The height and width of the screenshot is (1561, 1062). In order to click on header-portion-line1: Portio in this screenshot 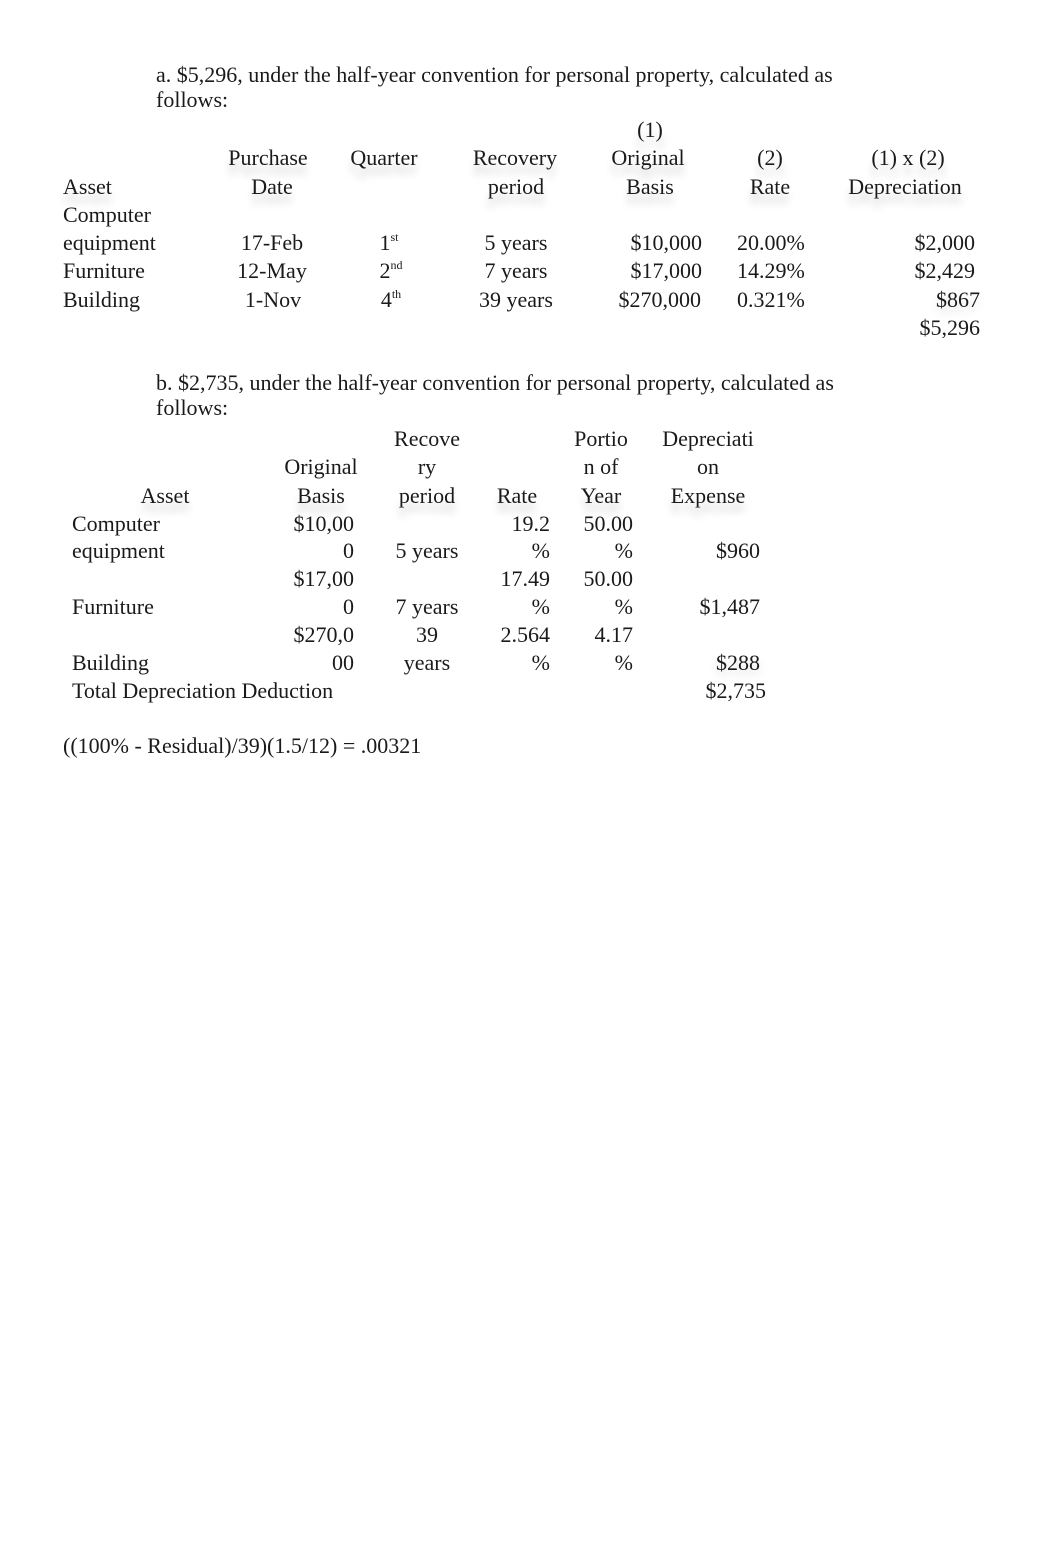, I will do `click(601, 438)`.